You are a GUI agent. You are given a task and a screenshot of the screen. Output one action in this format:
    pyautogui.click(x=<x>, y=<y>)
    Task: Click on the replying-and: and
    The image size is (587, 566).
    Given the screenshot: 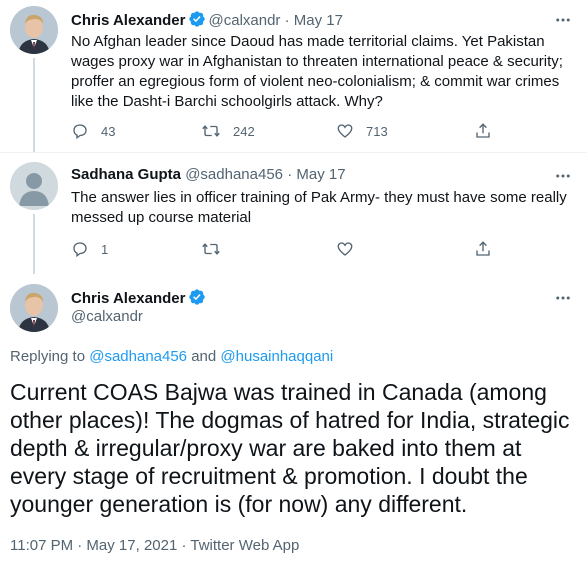 What is the action you would take?
    pyautogui.click(x=204, y=356)
    